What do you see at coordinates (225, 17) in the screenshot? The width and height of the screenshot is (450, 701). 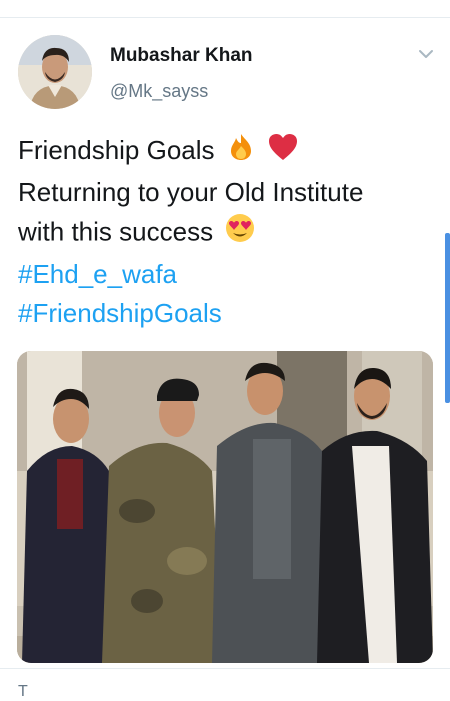 I see `top-divider` at bounding box center [225, 17].